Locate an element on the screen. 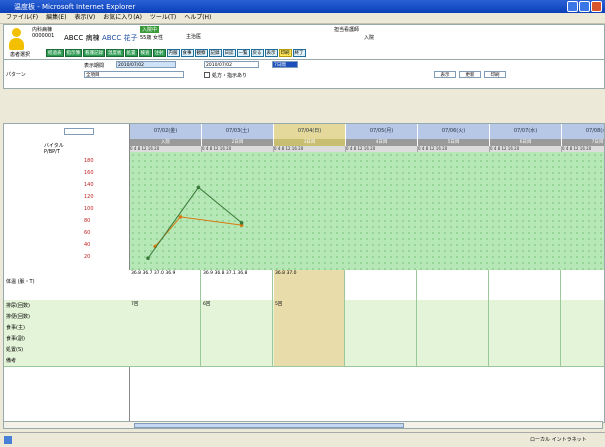 This screenshot has width=605, height=447. patient-select-label: 患者選択 is located at coordinates (20, 54).